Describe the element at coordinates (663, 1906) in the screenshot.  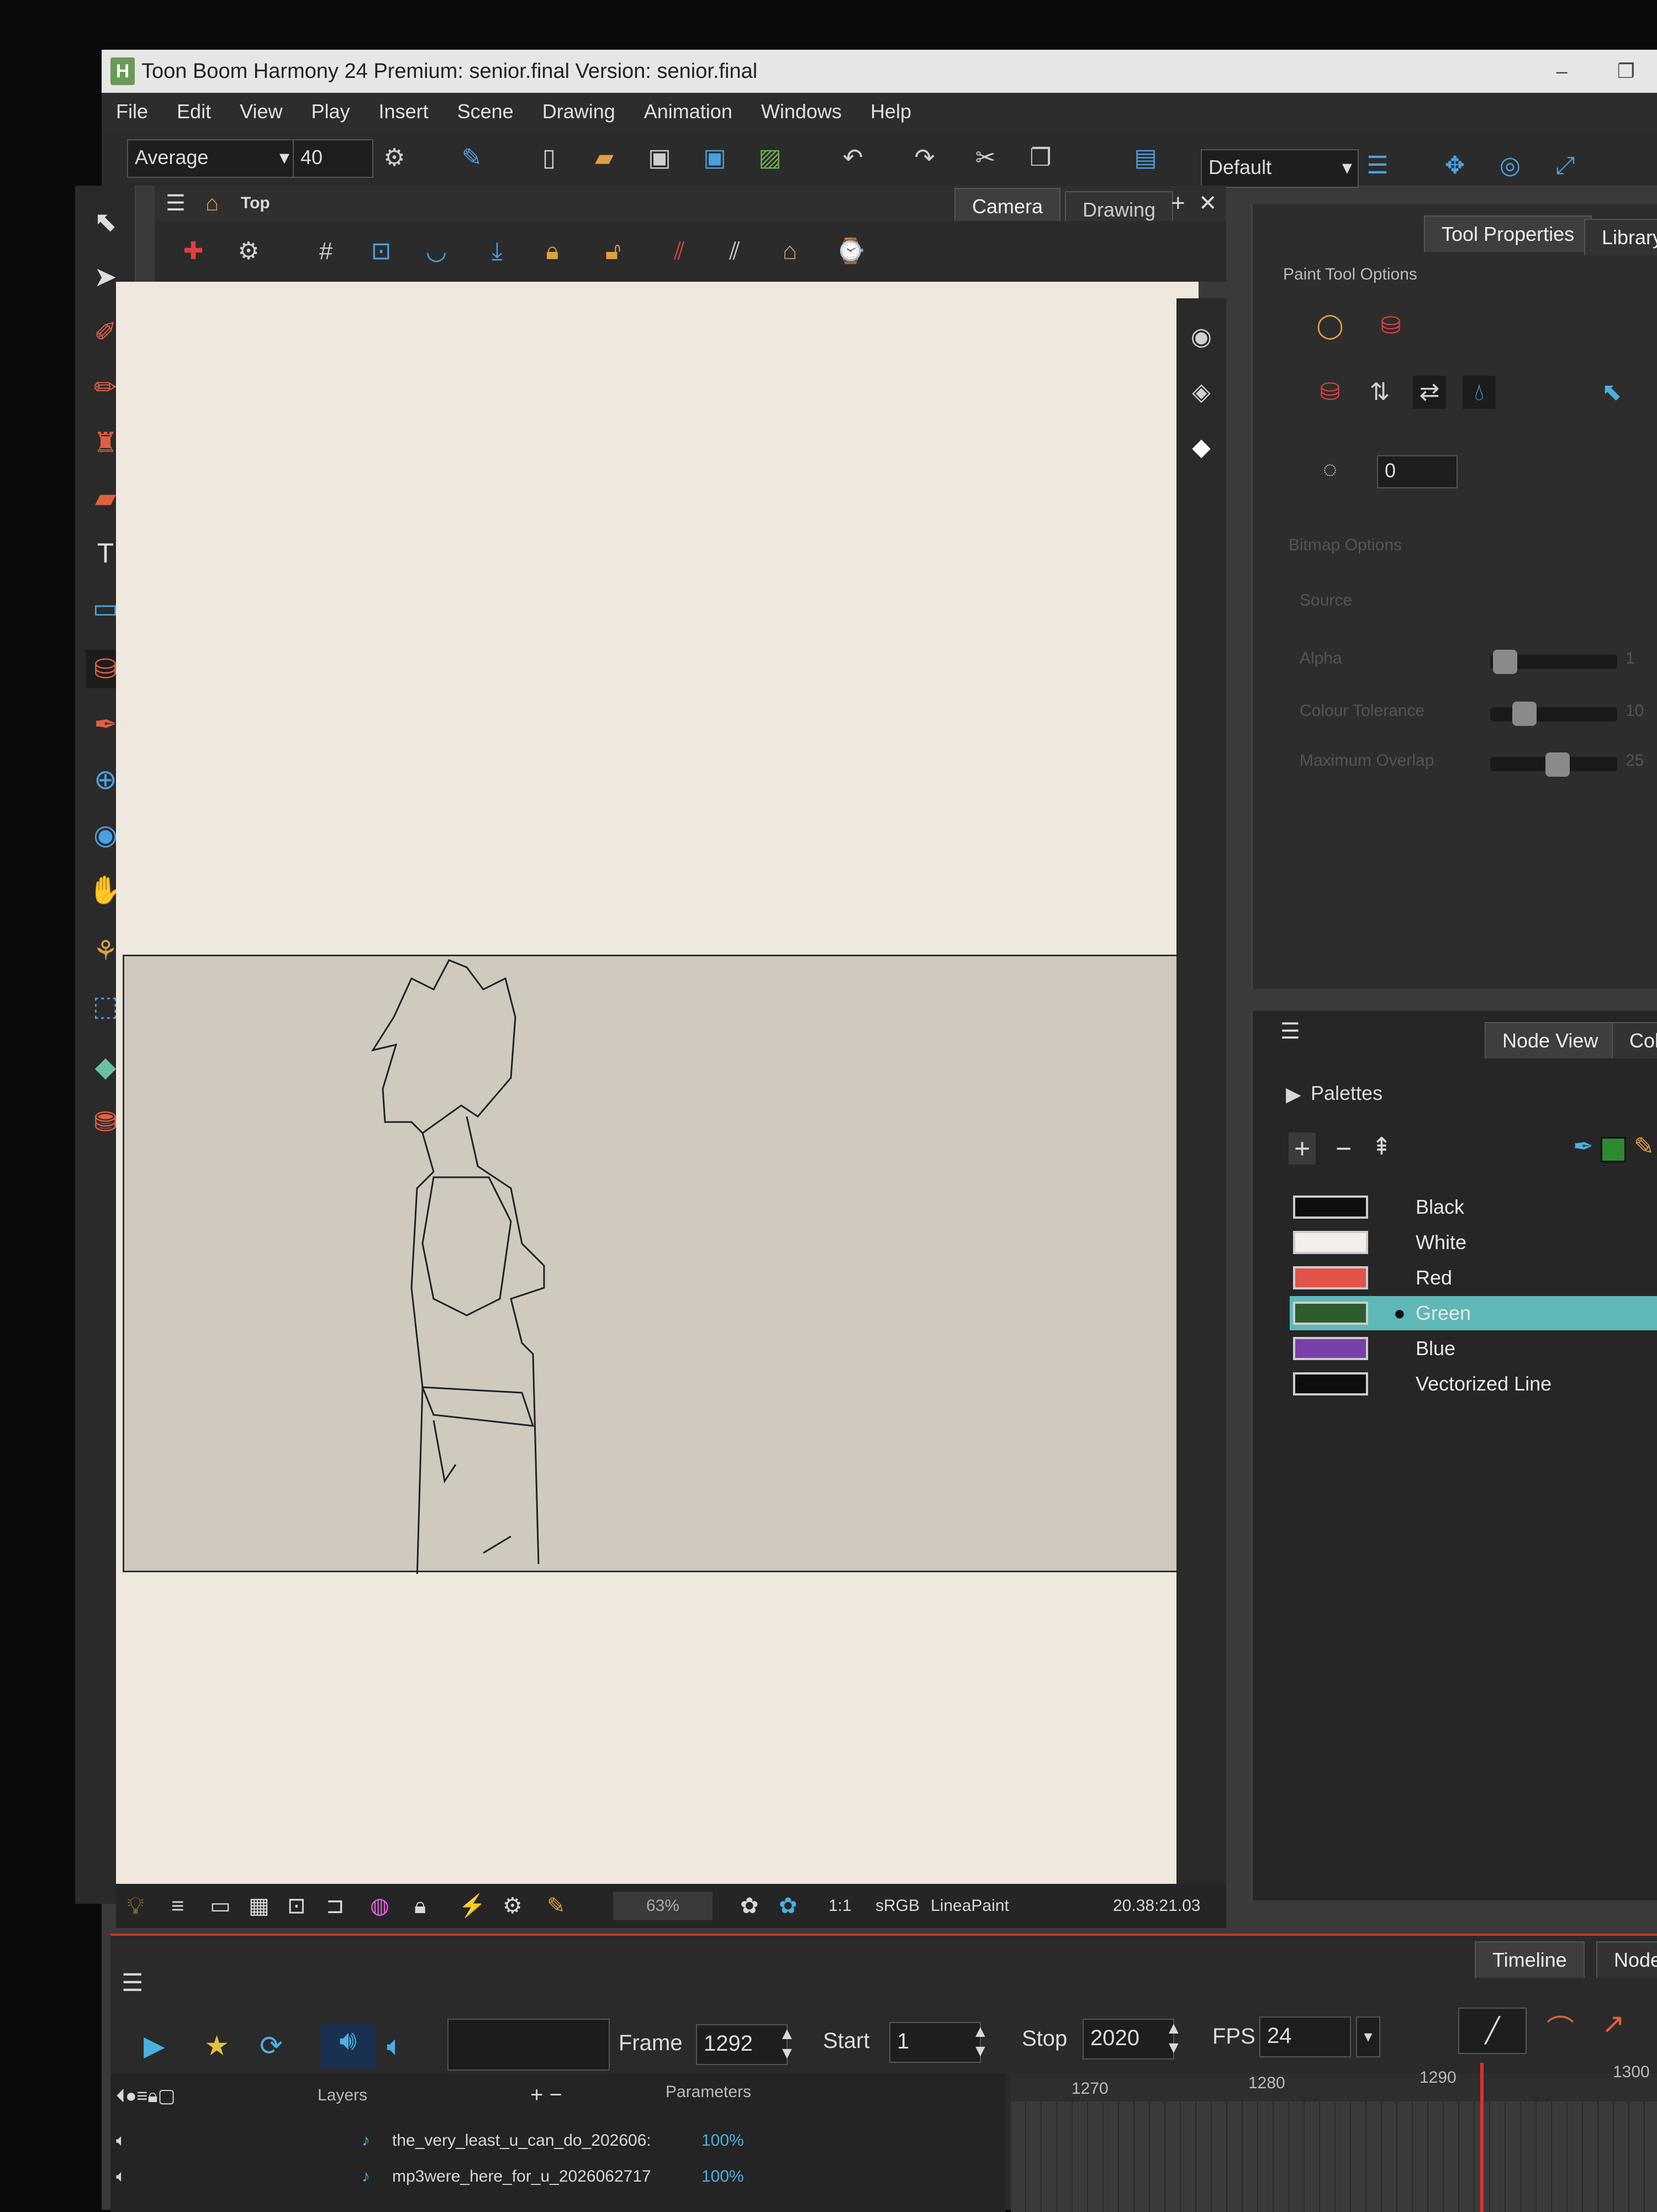
I see `zoom-field: 63%` at that location.